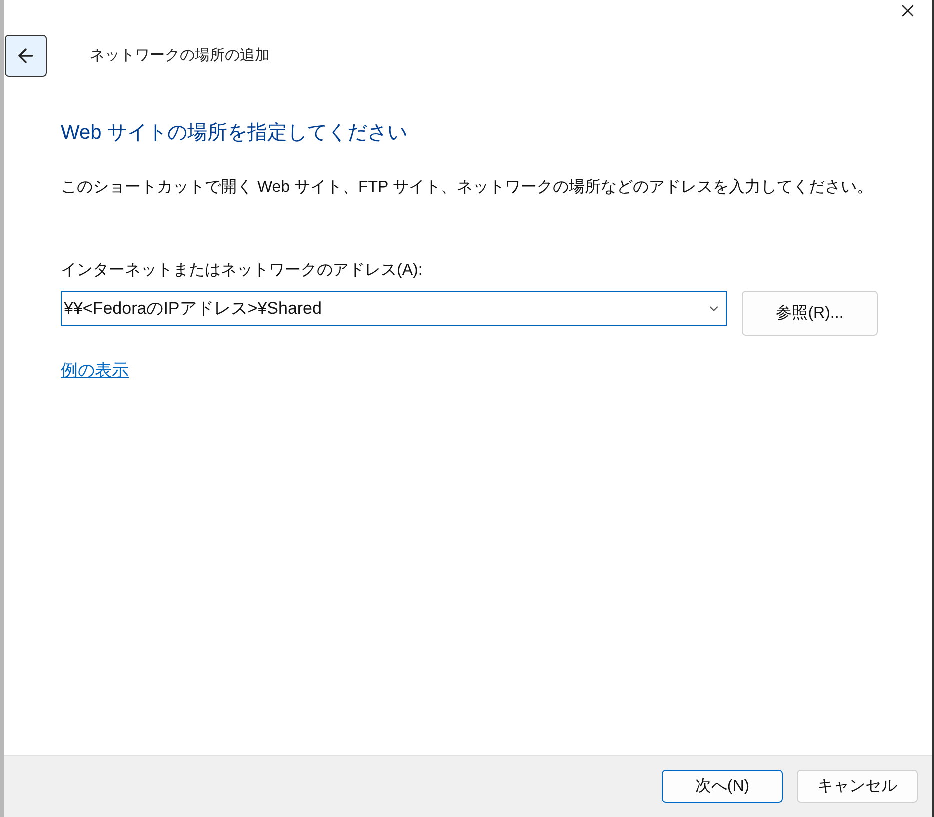  What do you see at coordinates (722, 786) in the screenshot?
I see `next-button: 次へ(N)` at bounding box center [722, 786].